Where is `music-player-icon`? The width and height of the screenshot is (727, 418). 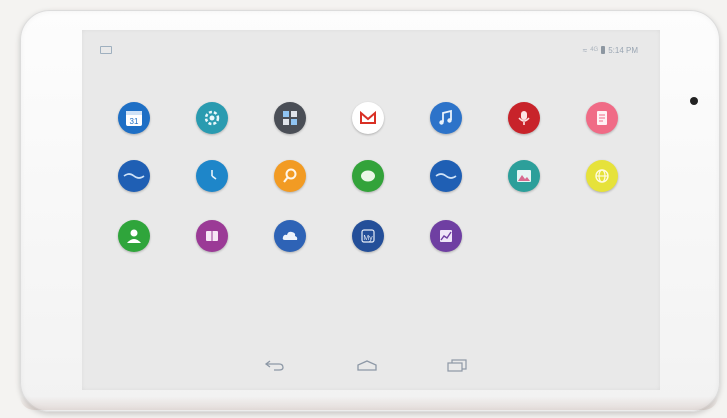
music-player-icon is located at coordinates (445, 117).